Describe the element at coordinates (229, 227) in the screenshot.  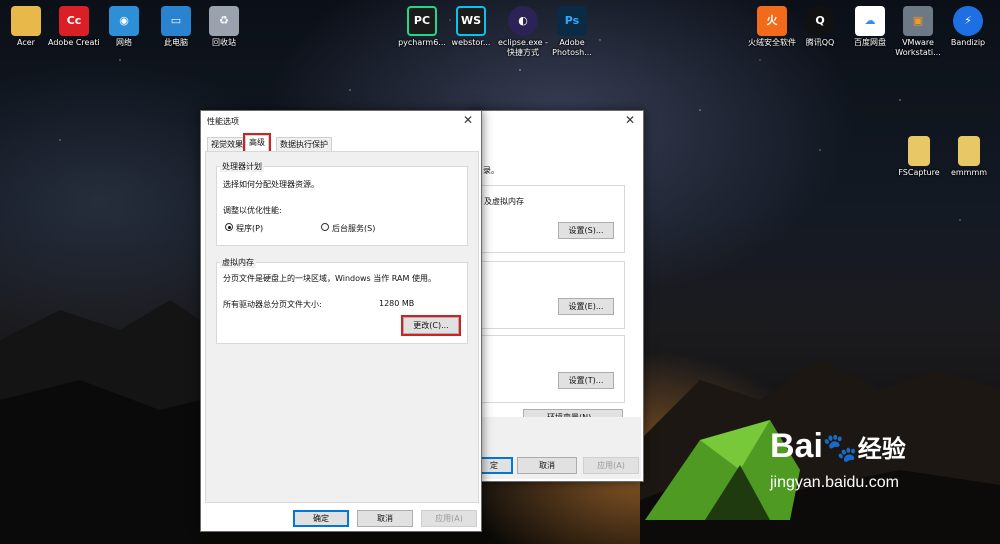
I see `radio-programs` at that location.